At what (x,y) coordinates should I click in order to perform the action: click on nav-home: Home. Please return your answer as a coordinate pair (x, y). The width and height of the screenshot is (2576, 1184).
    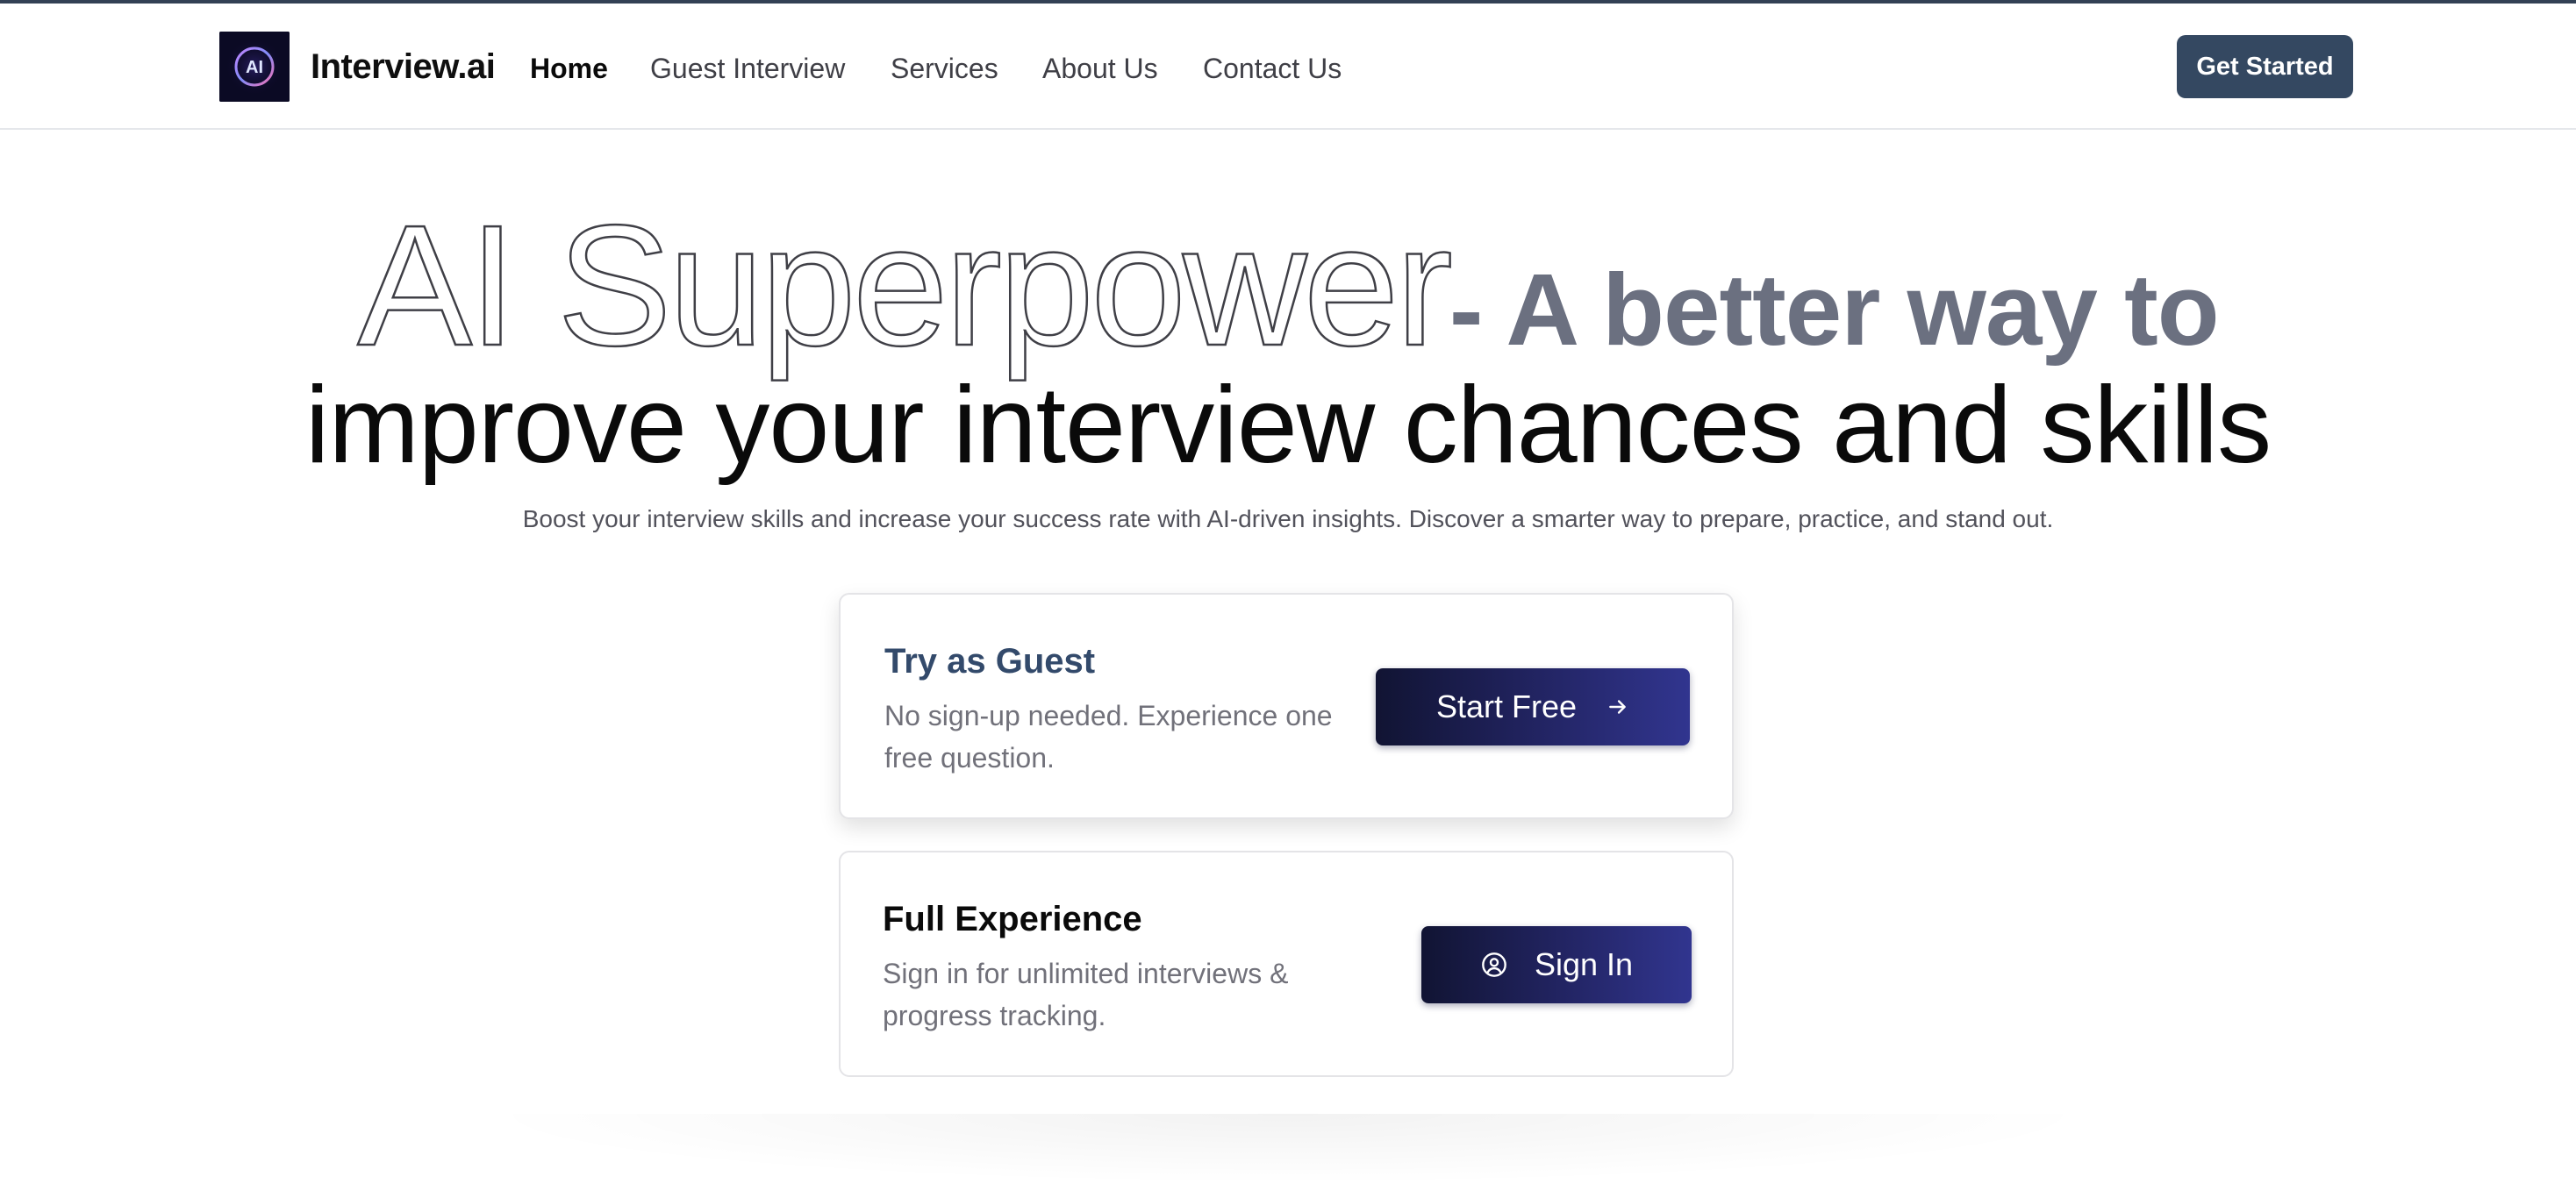
    Looking at the image, I should click on (569, 68).